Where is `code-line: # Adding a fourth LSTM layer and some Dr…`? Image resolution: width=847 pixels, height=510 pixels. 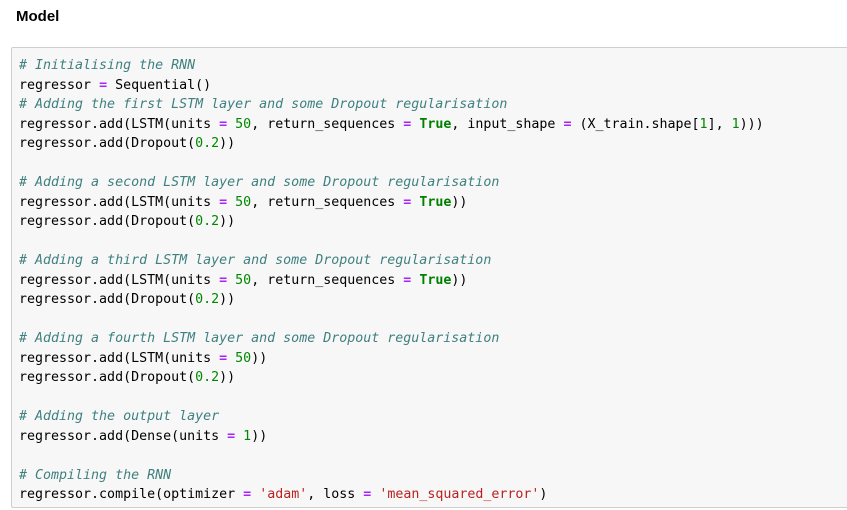
code-line: # Adding a fourth LSTM layer and some Dr… is located at coordinates (391, 339).